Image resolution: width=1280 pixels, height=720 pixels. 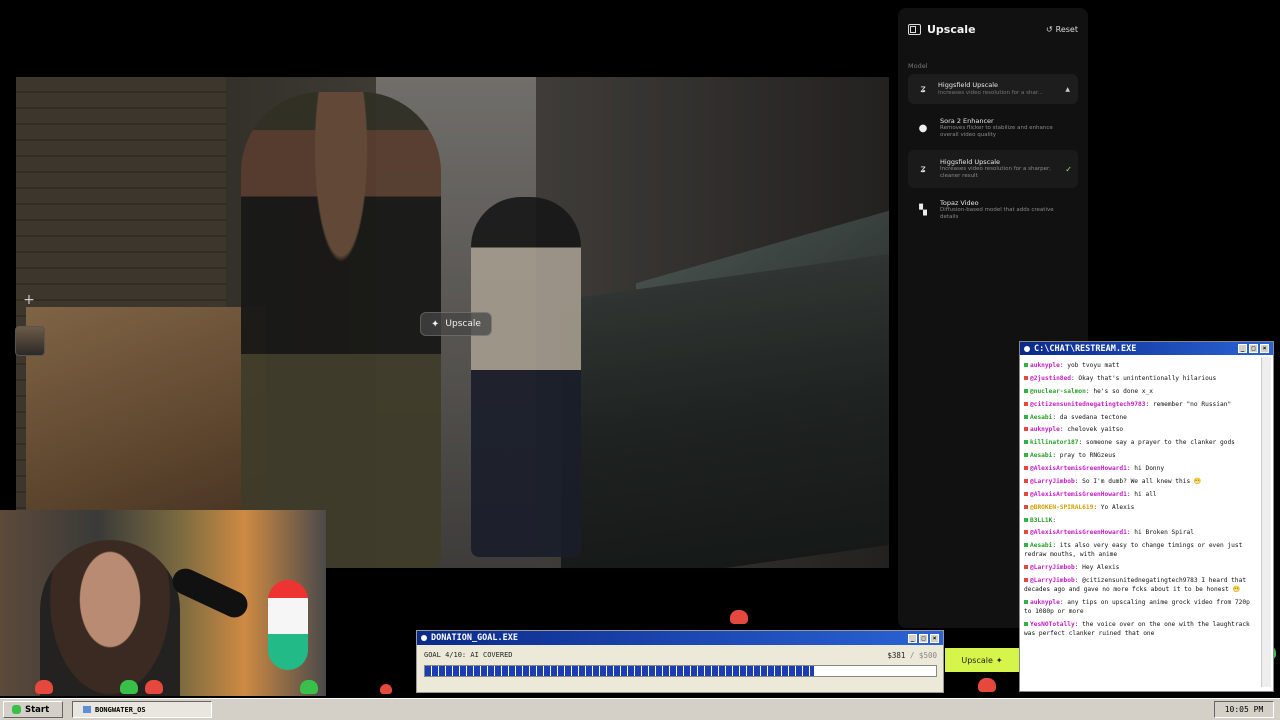 What do you see at coordinates (923, 210) in the screenshot?
I see `topaz-icon: ▚` at bounding box center [923, 210].